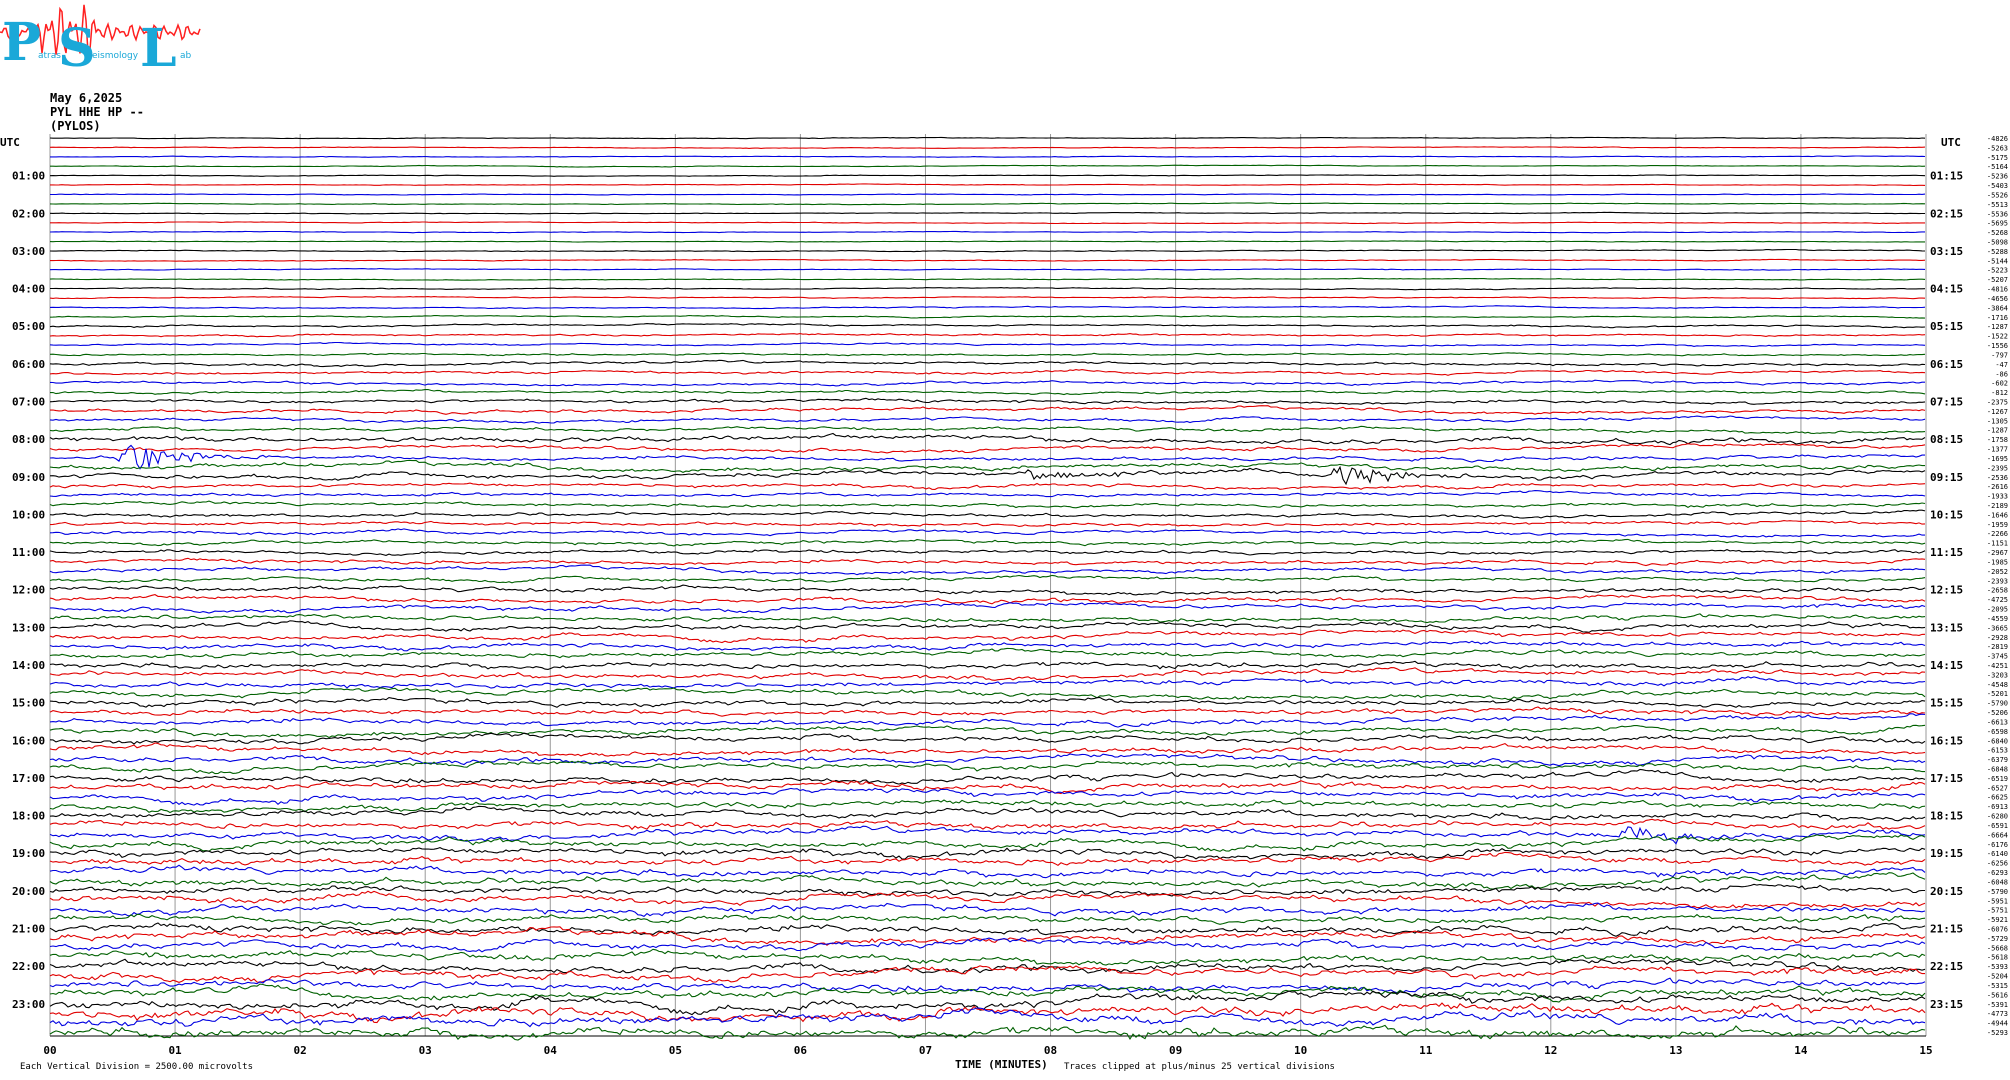 The image size is (2010, 1080). I want to click on left-hour-label: 07:00, so click(28, 401).